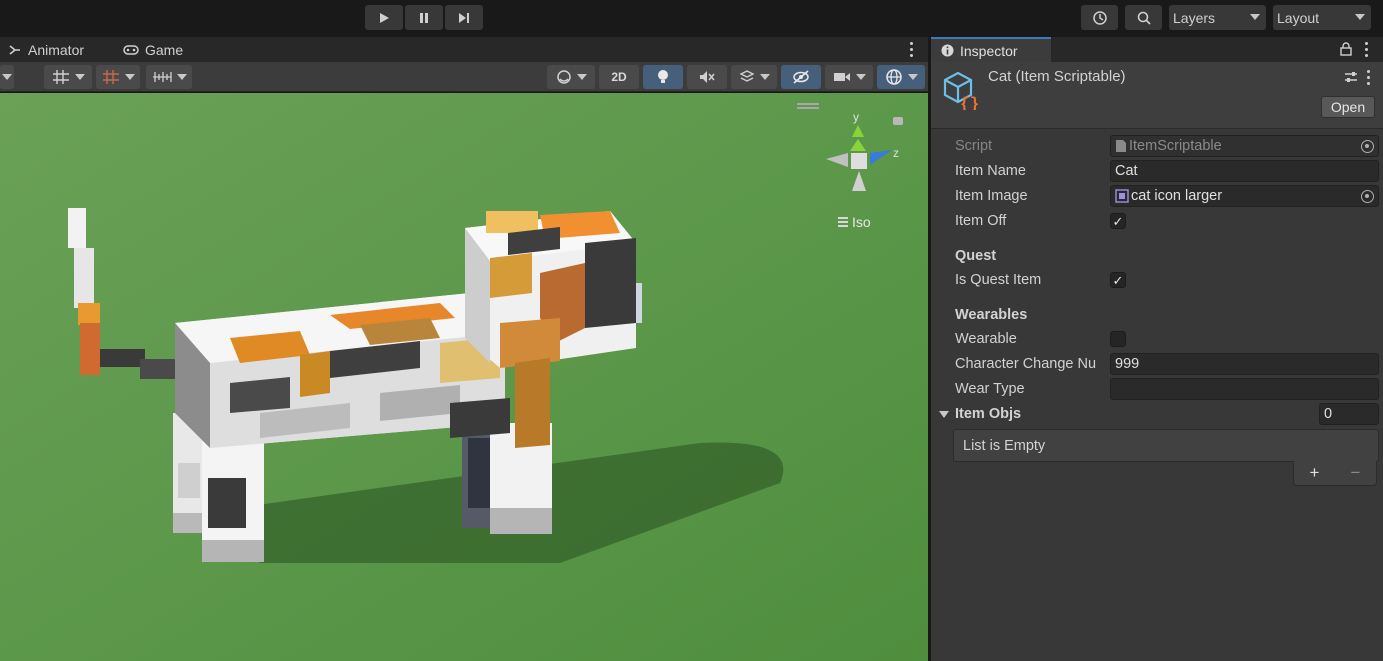 This screenshot has height=661, width=1383. What do you see at coordinates (1349, 414) in the screenshot?
I see `item-objs-size-input: 0` at bounding box center [1349, 414].